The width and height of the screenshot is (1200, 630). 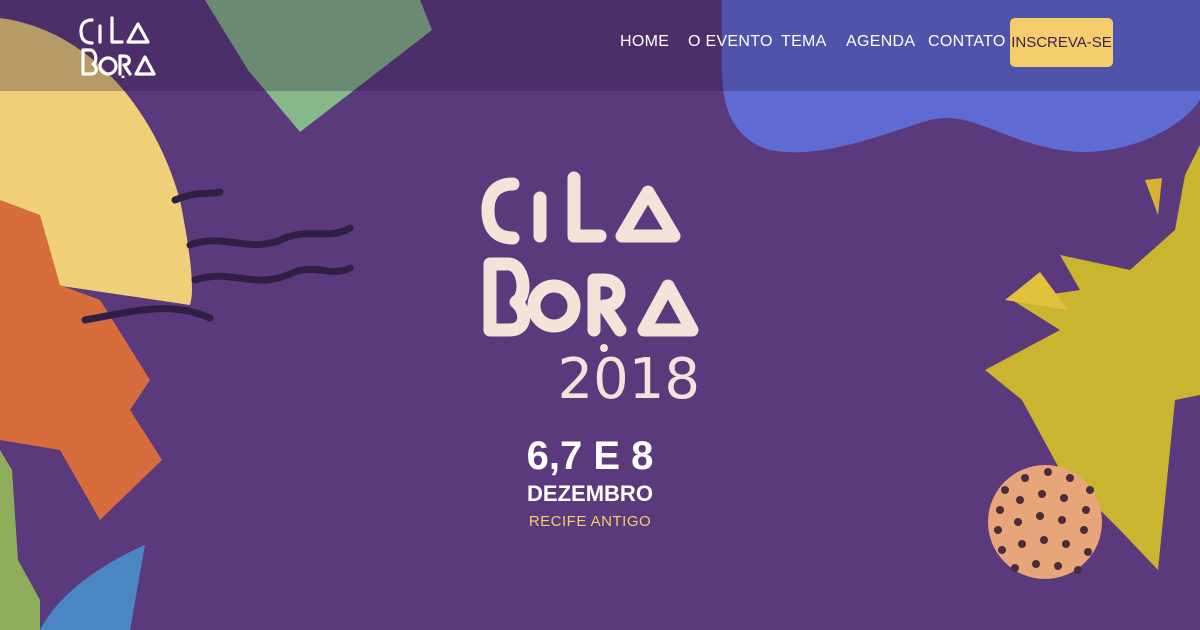 I want to click on blue-bottom-shape, so click(x=92, y=587).